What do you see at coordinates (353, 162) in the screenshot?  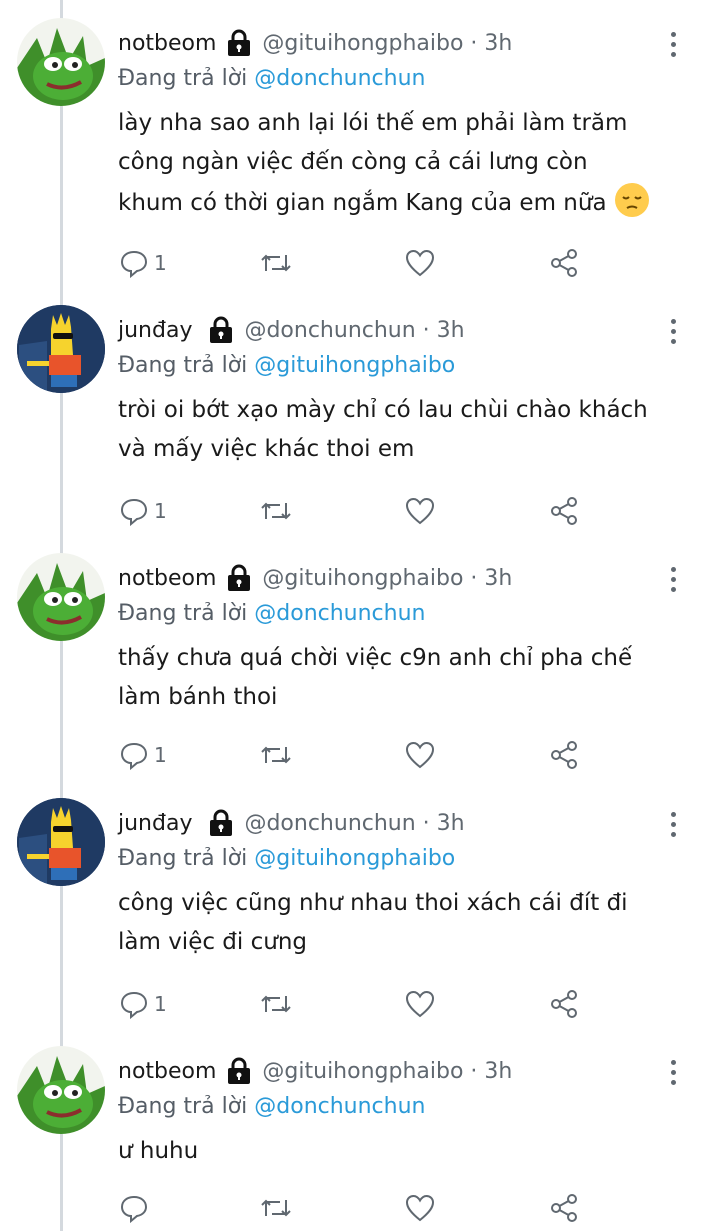 I see `tweet-text-line: công ngàn việc đến còng cả cái lưng còn` at bounding box center [353, 162].